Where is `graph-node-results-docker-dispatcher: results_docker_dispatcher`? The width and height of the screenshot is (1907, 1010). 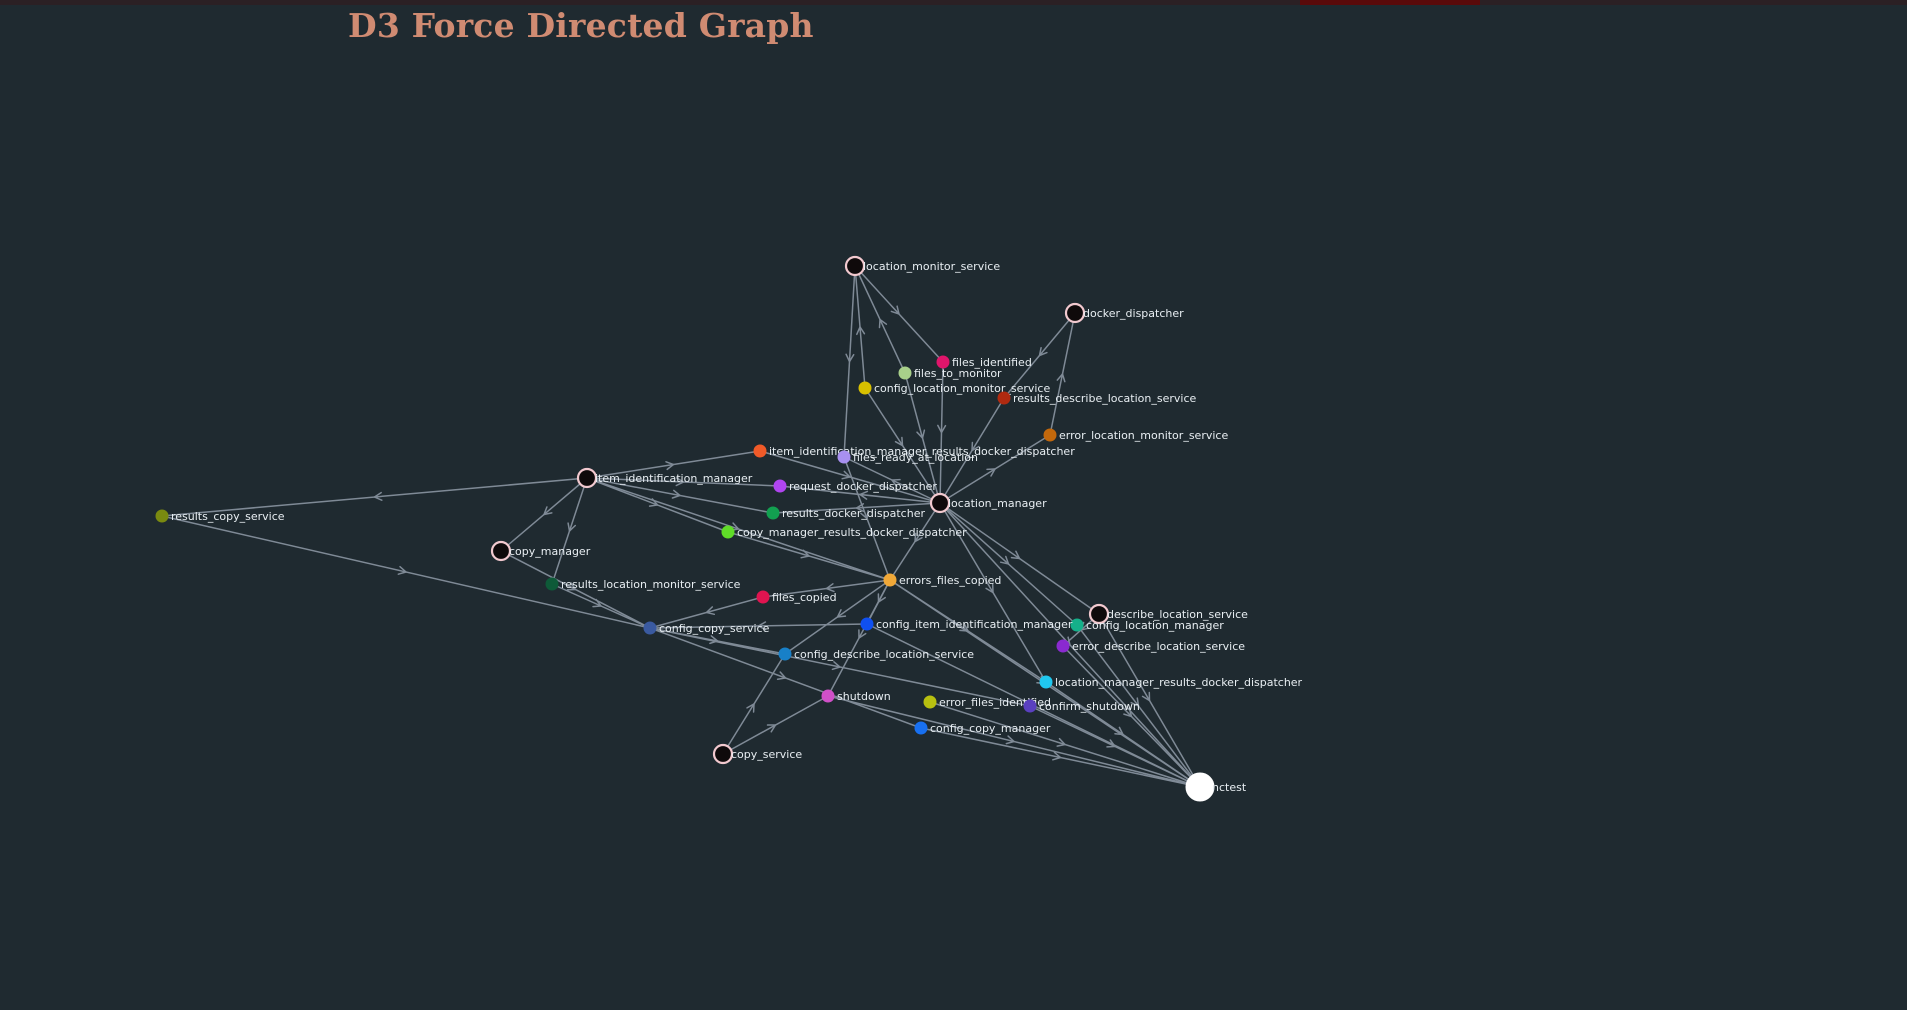 graph-node-results-docker-dispatcher: results_docker_dispatcher is located at coordinates (846, 513).